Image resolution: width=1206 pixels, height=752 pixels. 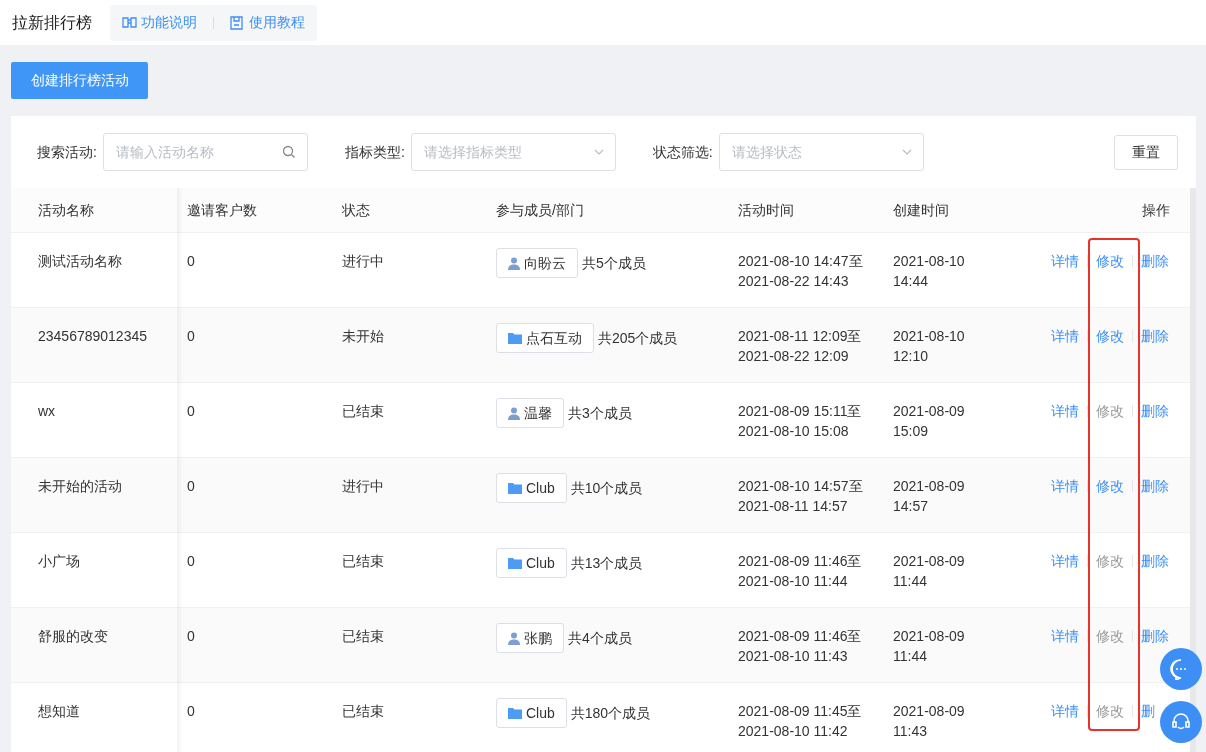 What do you see at coordinates (538, 413) in the screenshot?
I see `member-name: 温馨` at bounding box center [538, 413].